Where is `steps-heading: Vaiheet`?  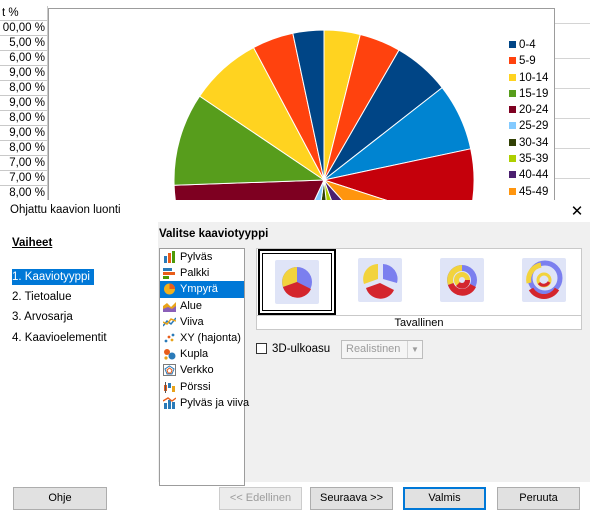
steps-heading: Vaiheet is located at coordinates (32, 243).